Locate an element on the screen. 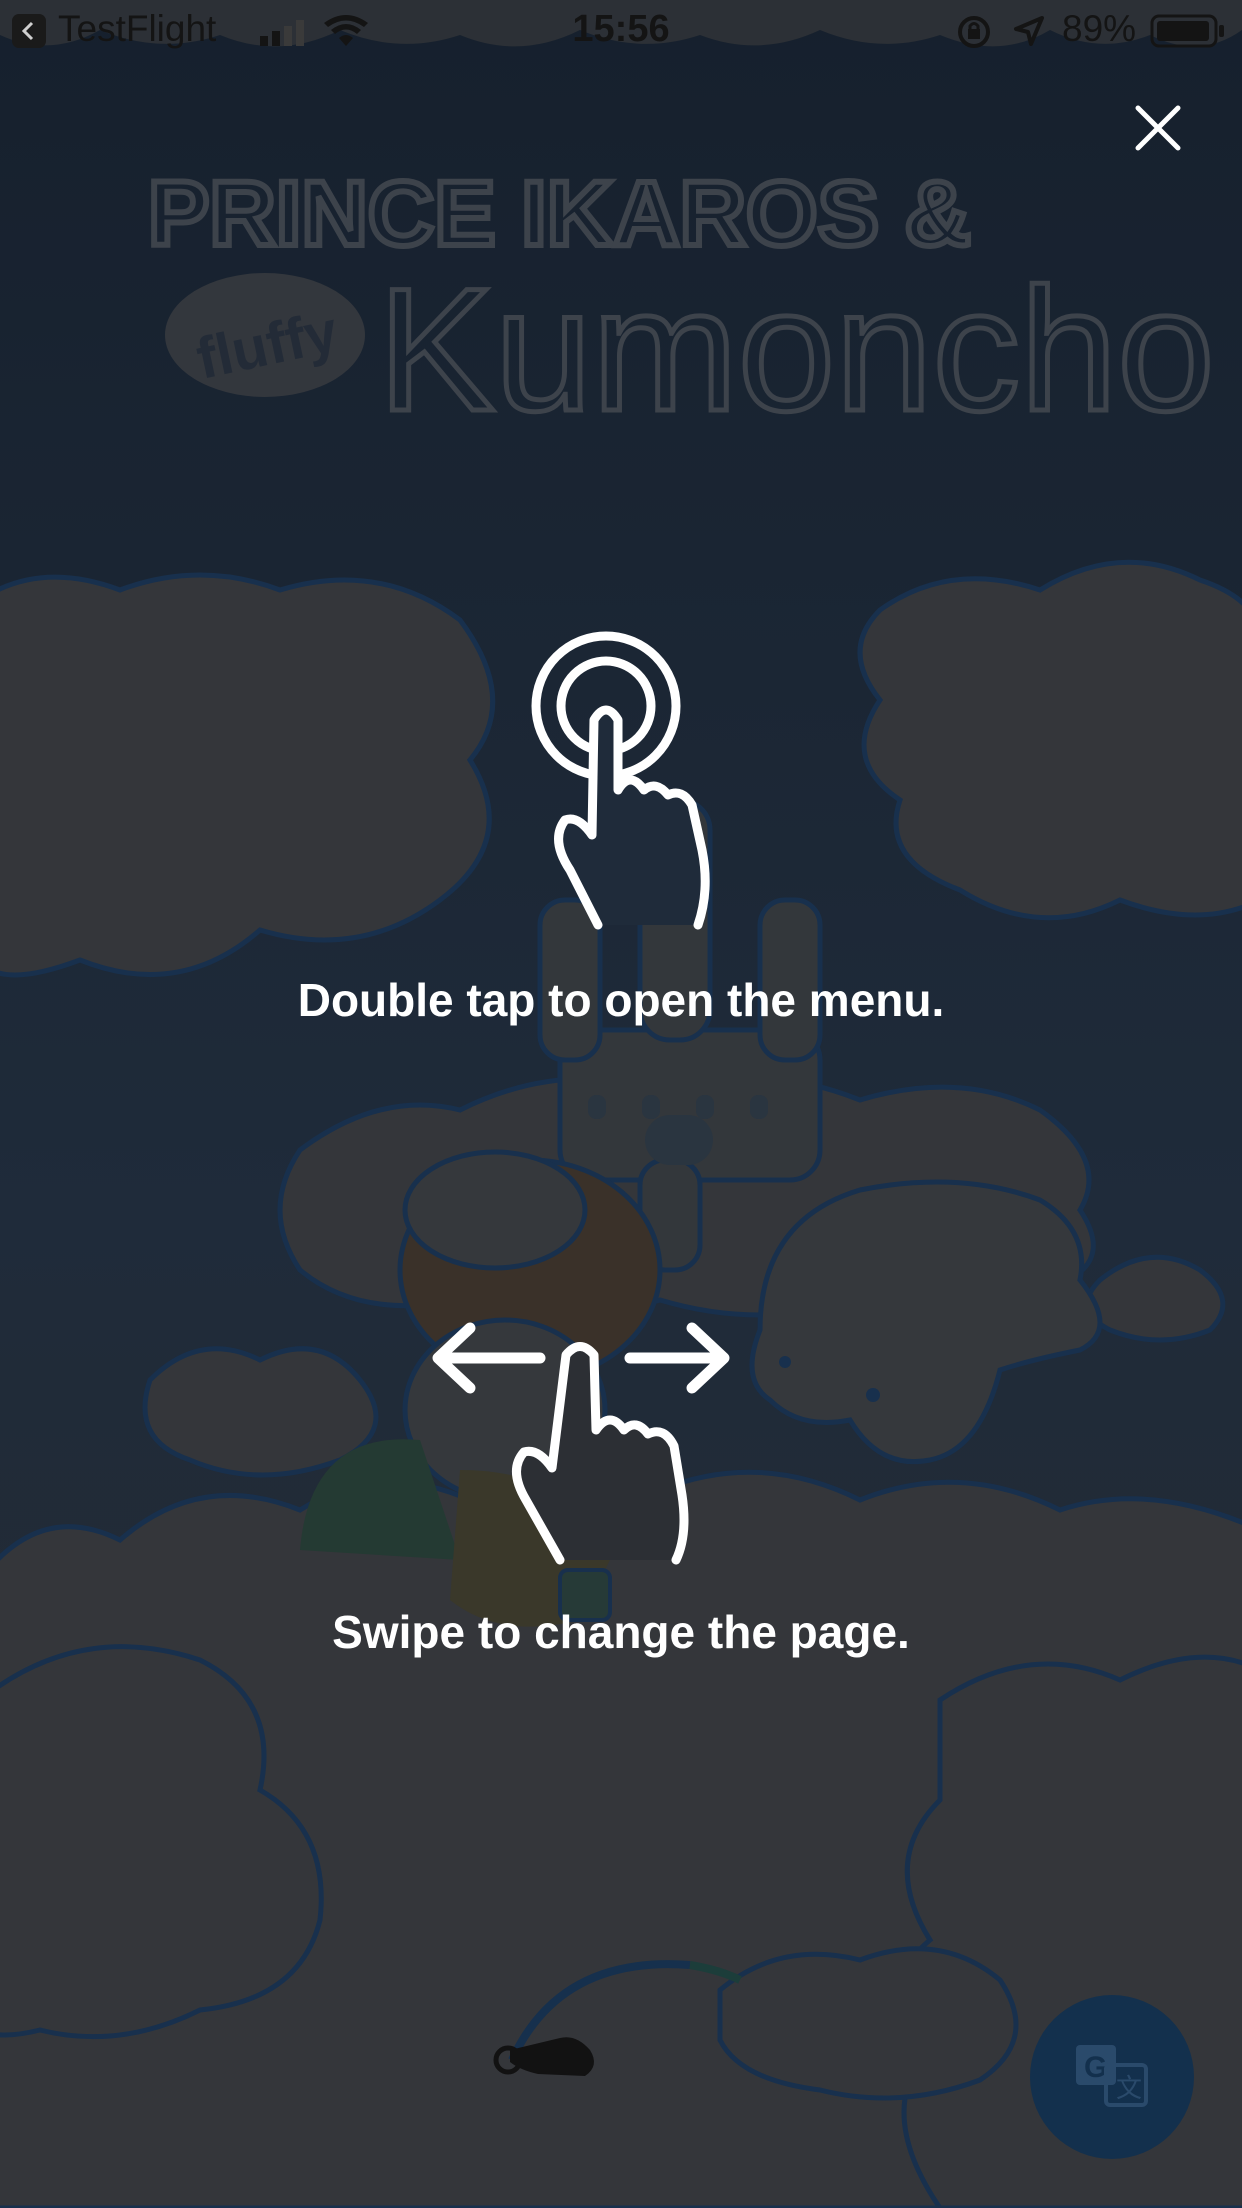 The image size is (1242, 2208). svg-text: 文 is located at coordinates (1129, 2088).